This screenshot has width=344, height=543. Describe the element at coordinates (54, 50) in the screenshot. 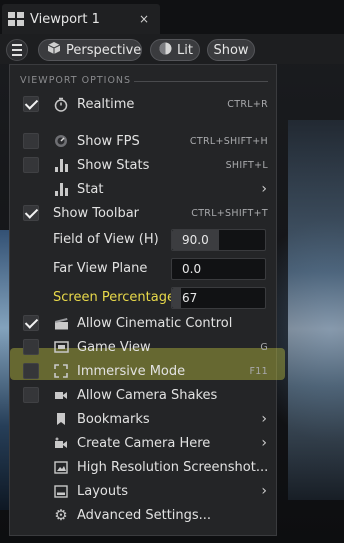

I see `cube-icon` at that location.